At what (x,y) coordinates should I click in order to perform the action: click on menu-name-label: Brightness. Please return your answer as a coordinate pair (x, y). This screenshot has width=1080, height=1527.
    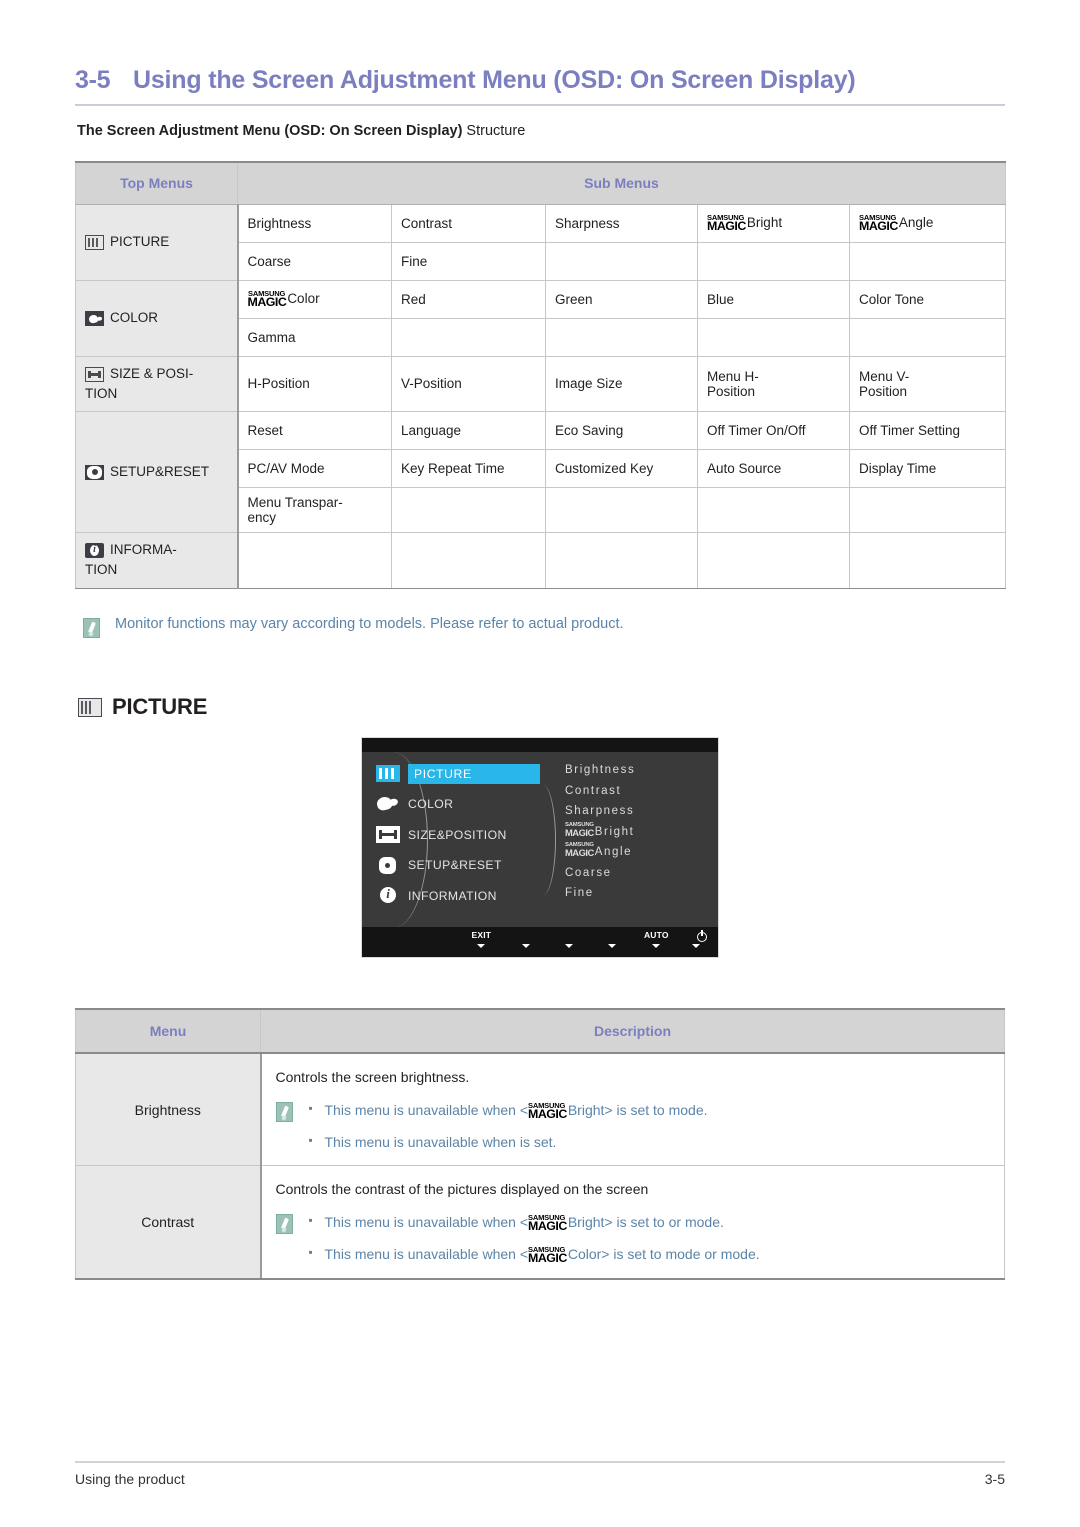
    Looking at the image, I should click on (167, 1109).